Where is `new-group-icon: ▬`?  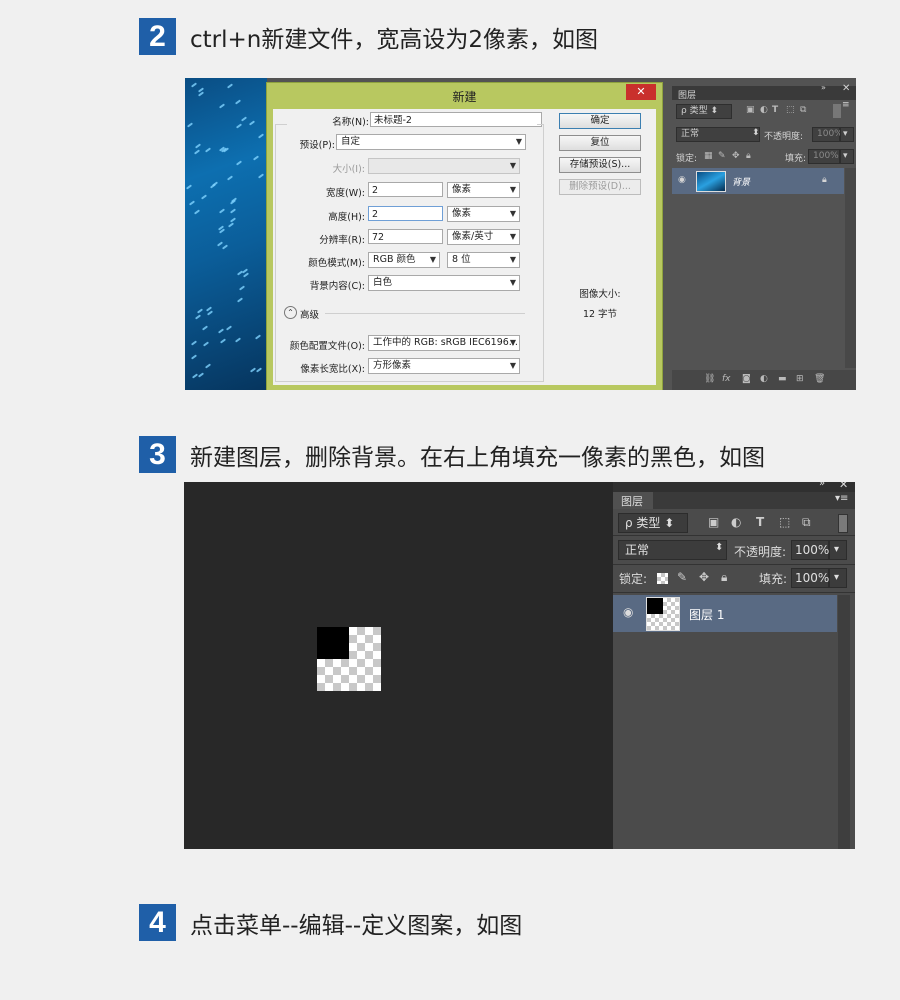
new-group-icon: ▬ is located at coordinates (782, 379).